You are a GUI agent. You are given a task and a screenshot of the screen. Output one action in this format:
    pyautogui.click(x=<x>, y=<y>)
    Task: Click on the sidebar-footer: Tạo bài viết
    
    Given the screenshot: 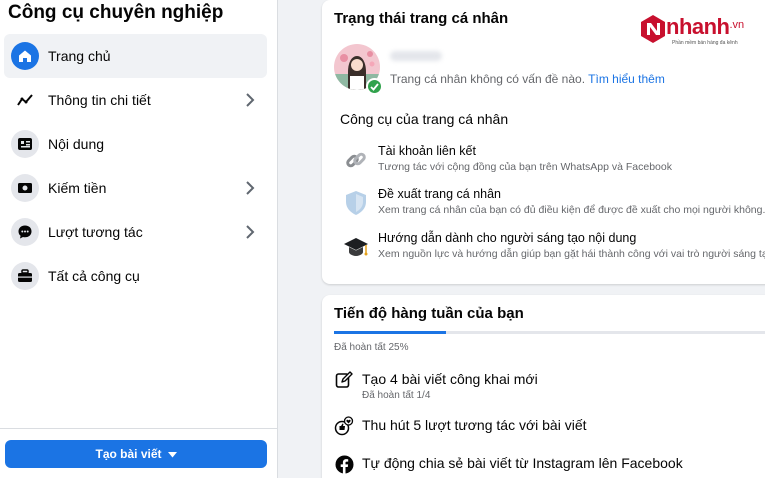 What is the action you would take?
    pyautogui.click(x=139, y=453)
    